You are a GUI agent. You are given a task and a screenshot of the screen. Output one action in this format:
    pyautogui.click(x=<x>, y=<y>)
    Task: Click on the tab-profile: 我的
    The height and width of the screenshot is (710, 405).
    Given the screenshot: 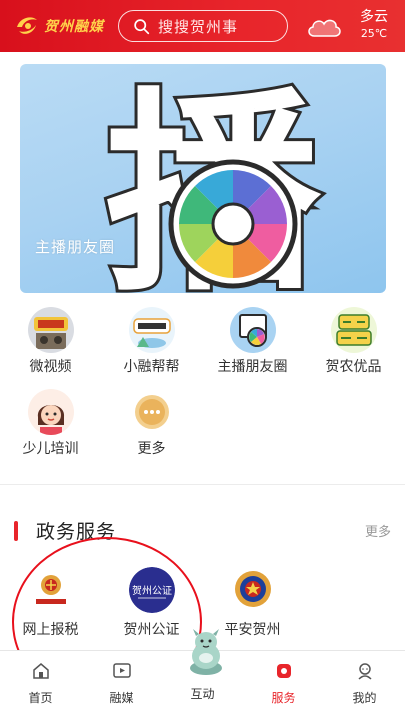 What is the action you would take?
    pyautogui.click(x=364, y=680)
    